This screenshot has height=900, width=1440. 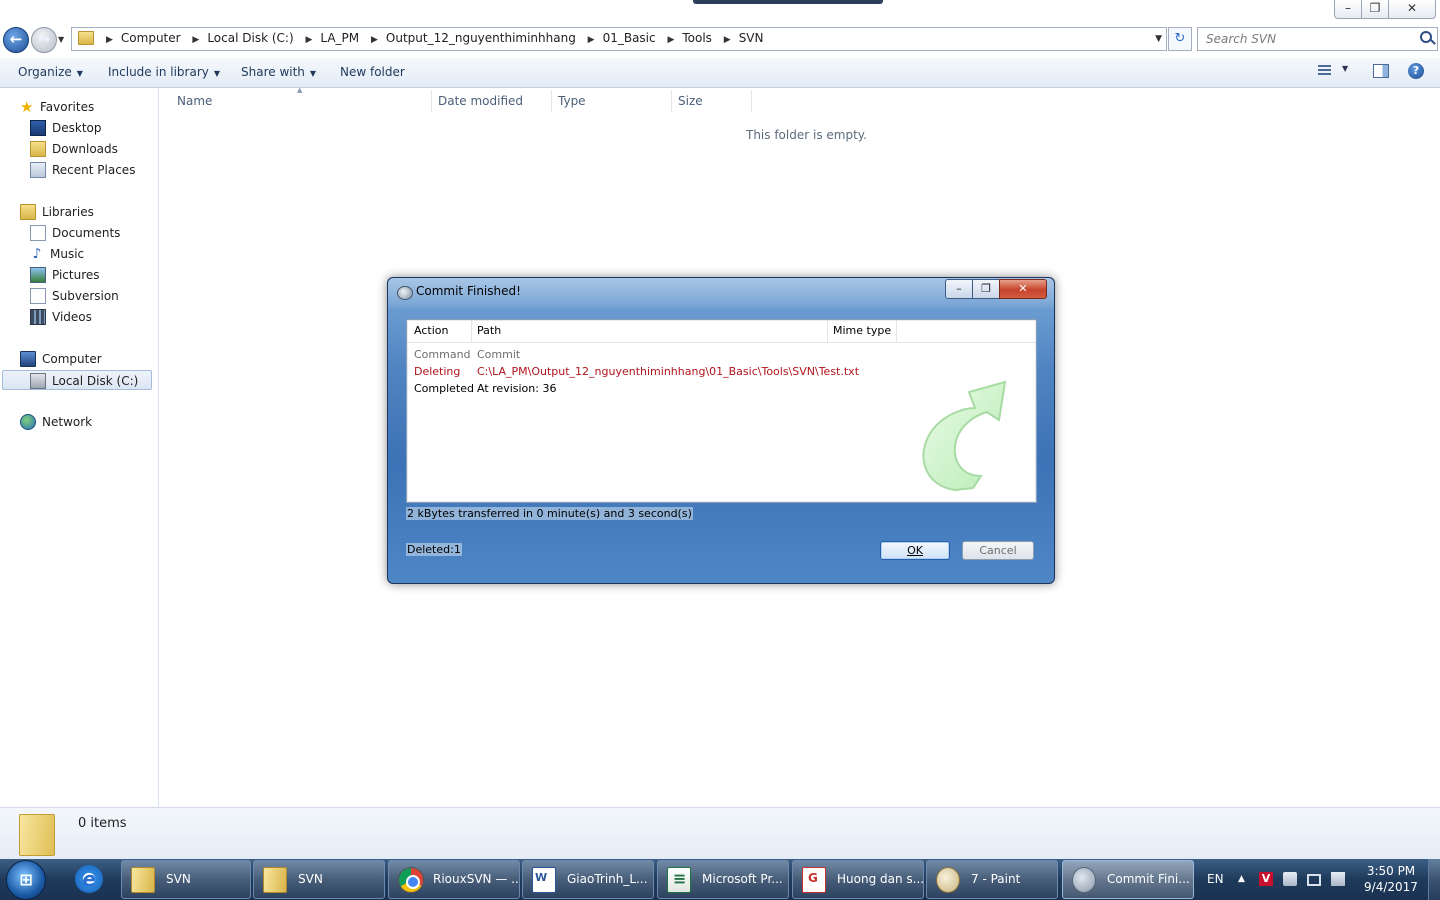 I want to click on search-box, so click(x=1317, y=39).